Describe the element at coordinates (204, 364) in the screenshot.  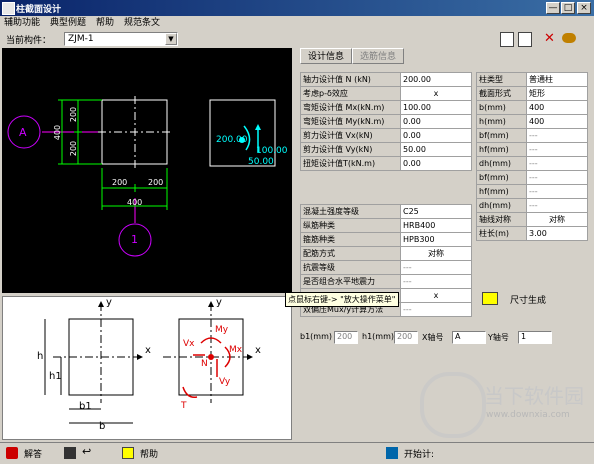
I see `legend-n-label: N` at that location.